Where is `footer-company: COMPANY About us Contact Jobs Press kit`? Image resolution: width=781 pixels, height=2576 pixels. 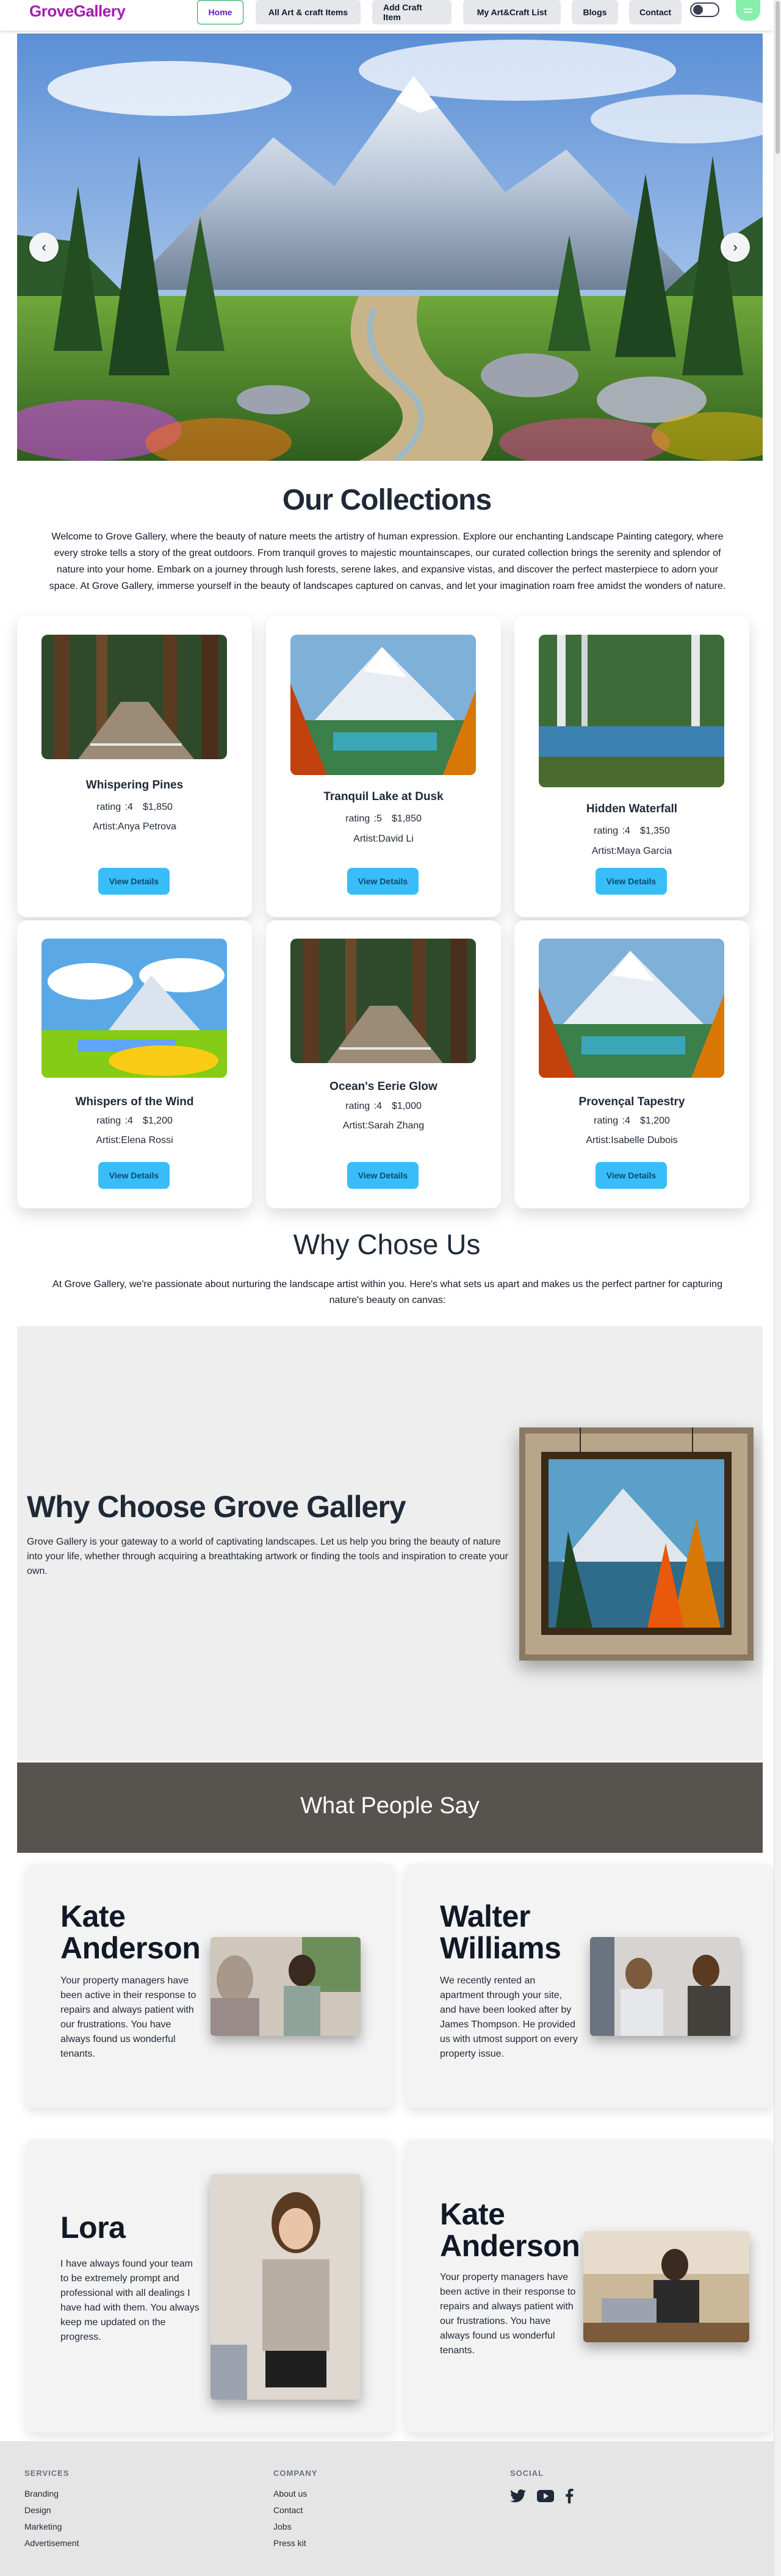
footer-company: COMPANY About us Contact Jobs Press kit is located at coordinates (295, 2512).